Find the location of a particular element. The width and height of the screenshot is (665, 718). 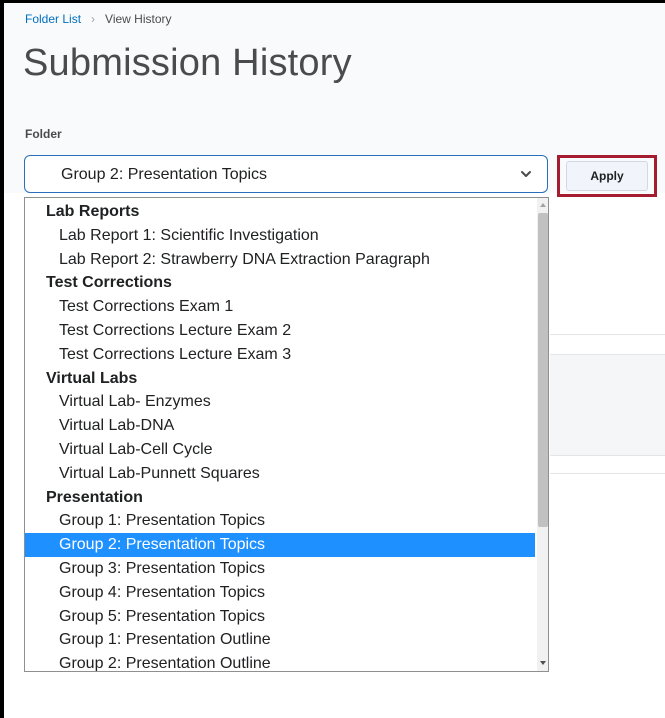

dropdown-group-label: Virtual Labs is located at coordinates (92, 378).